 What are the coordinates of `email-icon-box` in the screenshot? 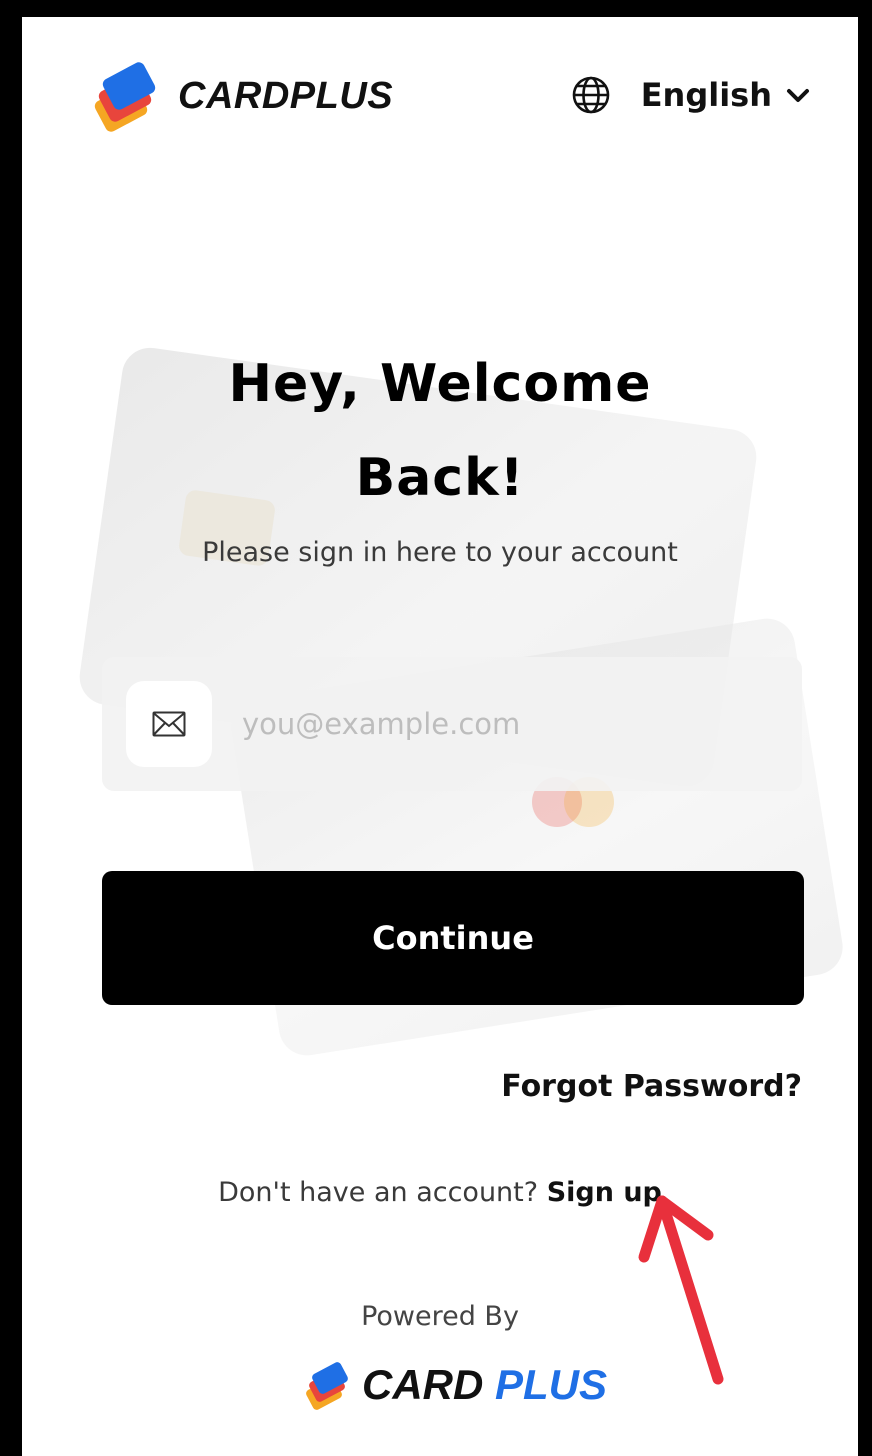 It's located at (169, 724).